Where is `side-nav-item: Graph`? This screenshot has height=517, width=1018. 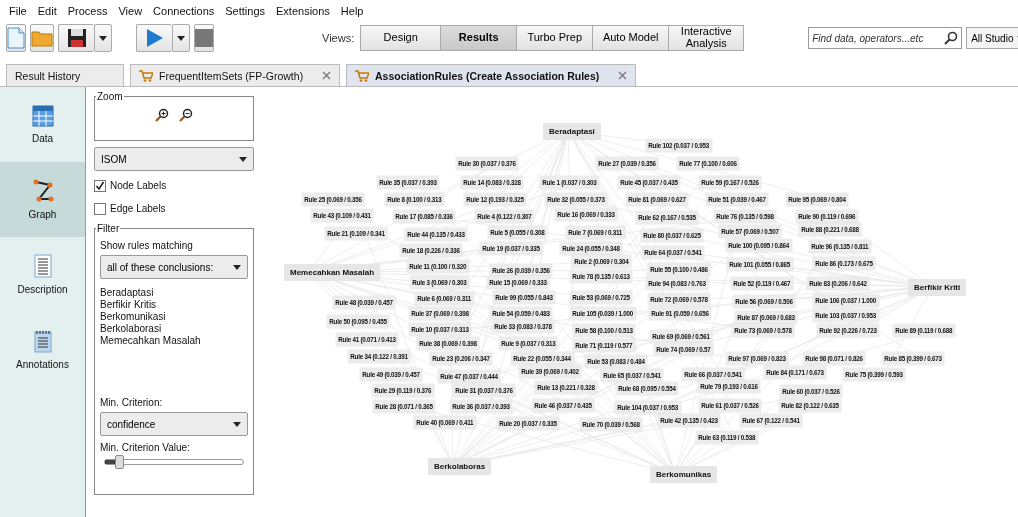 side-nav-item: Graph is located at coordinates (42, 199).